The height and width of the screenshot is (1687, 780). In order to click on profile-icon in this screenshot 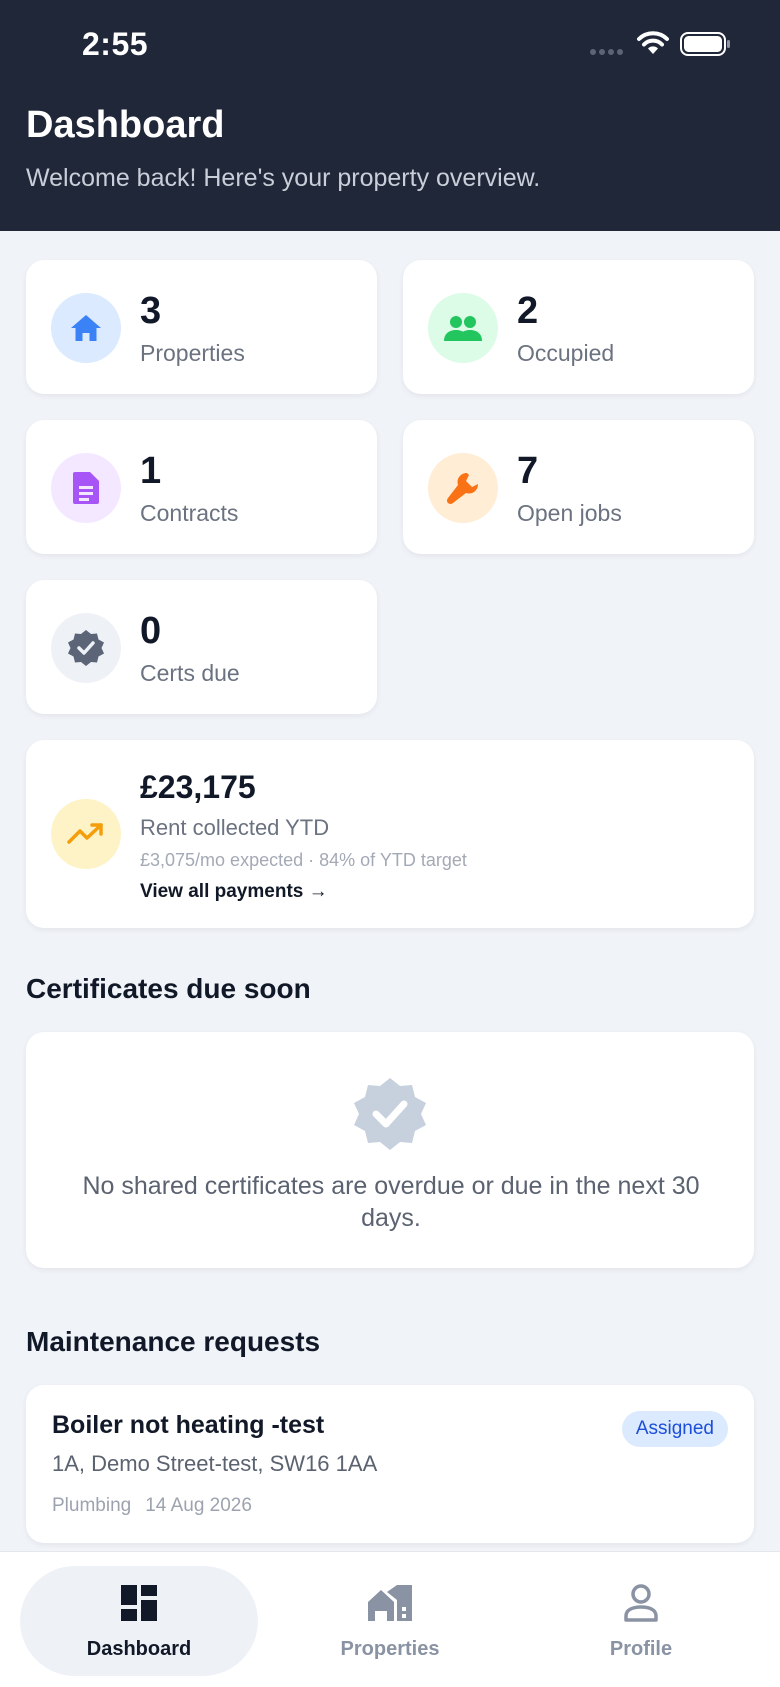, I will do `click(641, 1603)`.